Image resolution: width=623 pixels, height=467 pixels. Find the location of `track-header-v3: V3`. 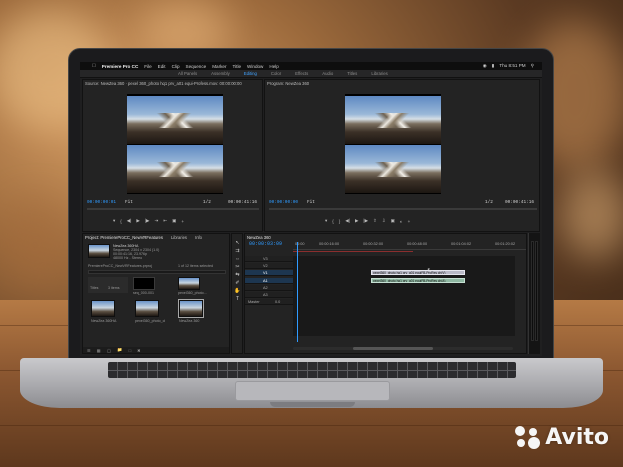

track-header-v3: V3 is located at coordinates (269, 259).